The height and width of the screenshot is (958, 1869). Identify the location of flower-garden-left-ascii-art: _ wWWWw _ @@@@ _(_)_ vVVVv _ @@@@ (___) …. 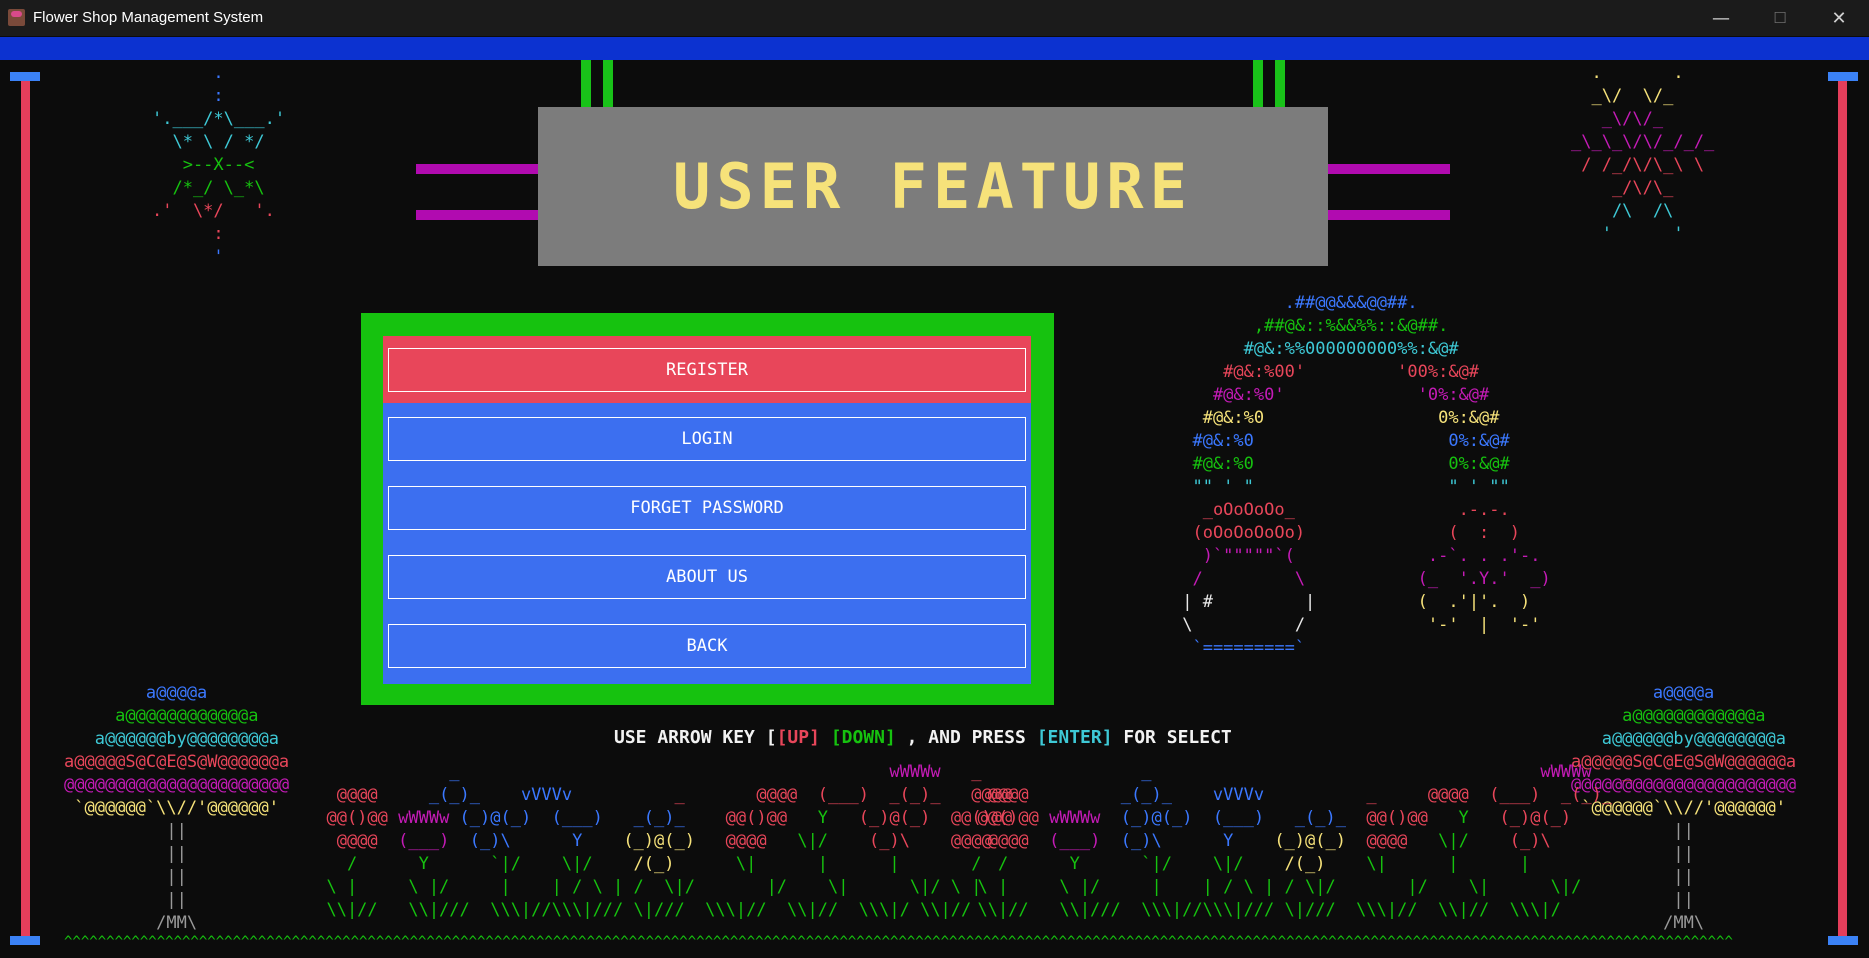
(659, 841).